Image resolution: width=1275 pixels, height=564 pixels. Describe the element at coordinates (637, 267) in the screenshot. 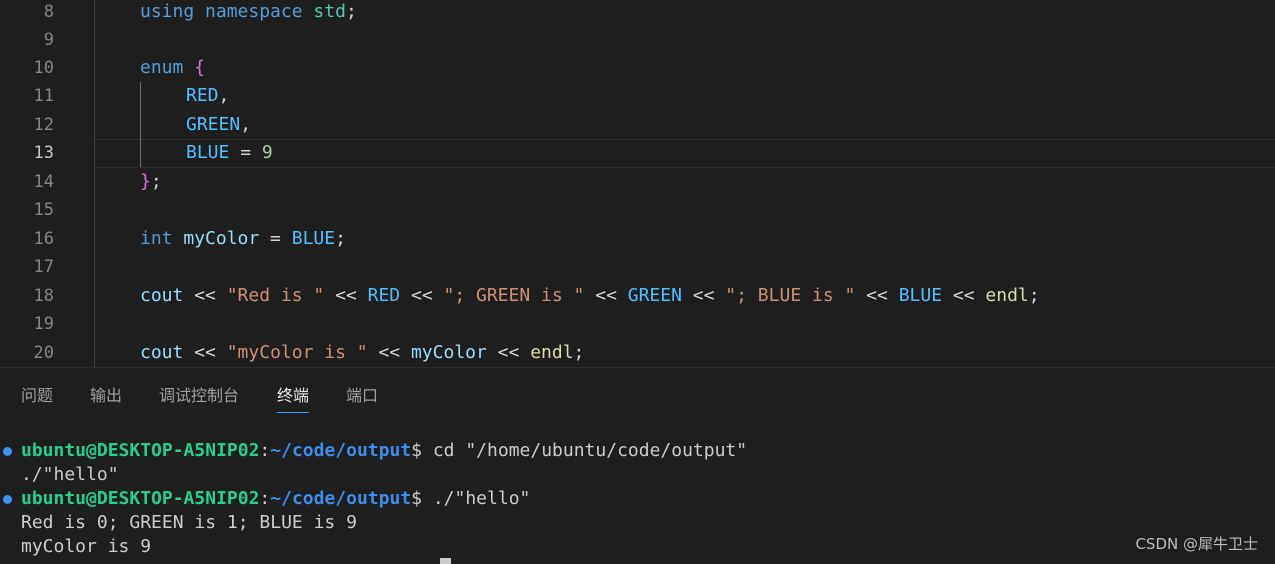

I see `code-line-17: 17` at that location.